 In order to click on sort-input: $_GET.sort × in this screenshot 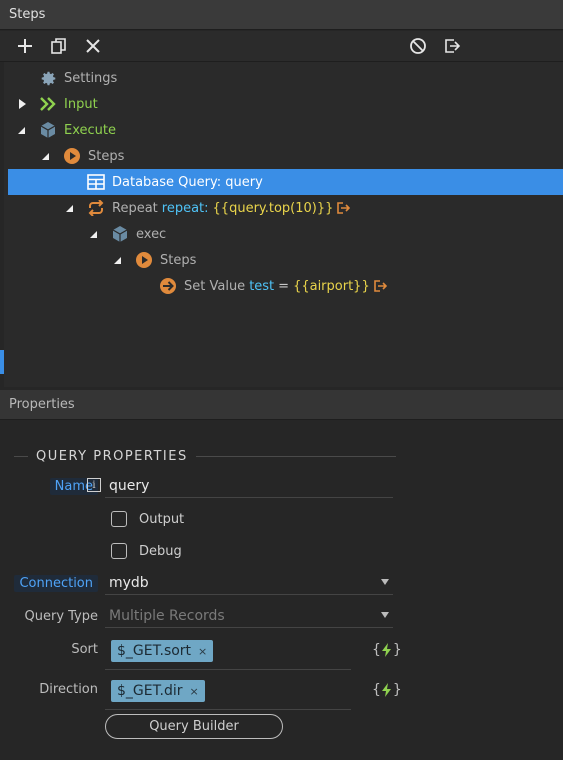, I will do `click(228, 655)`.